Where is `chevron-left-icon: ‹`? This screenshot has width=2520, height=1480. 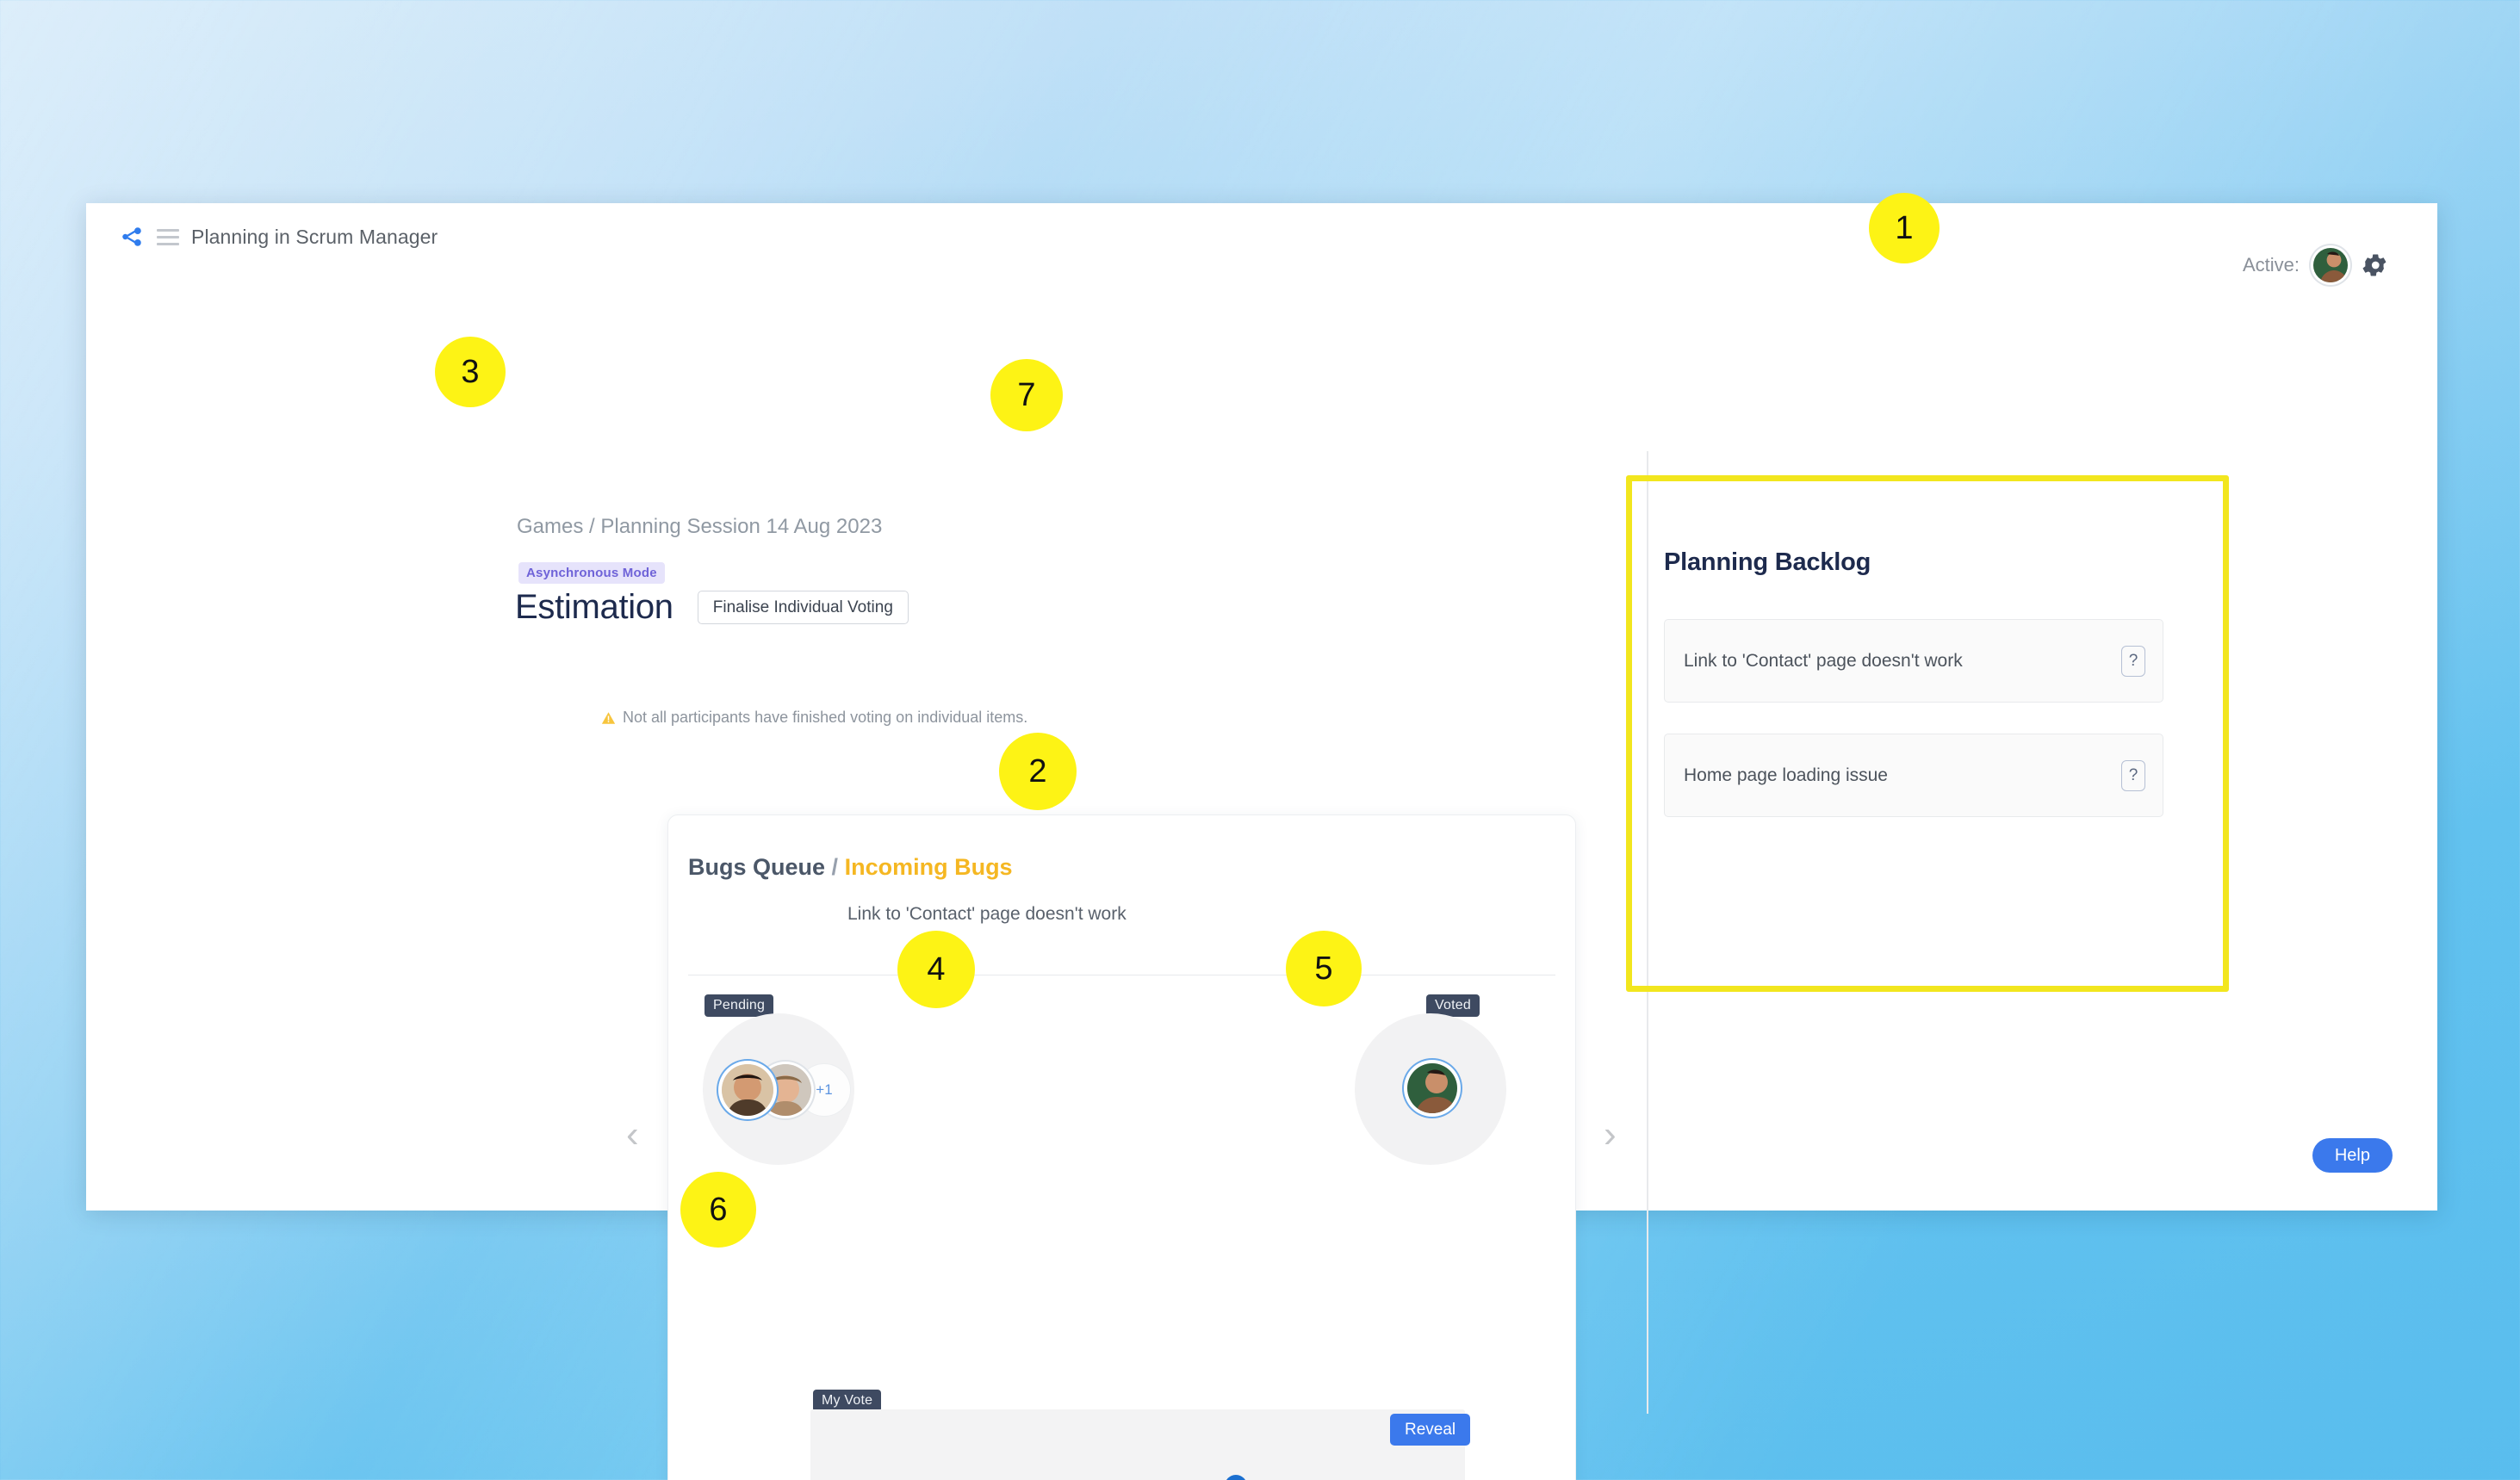
chevron-left-icon: ‹ is located at coordinates (633, 1135).